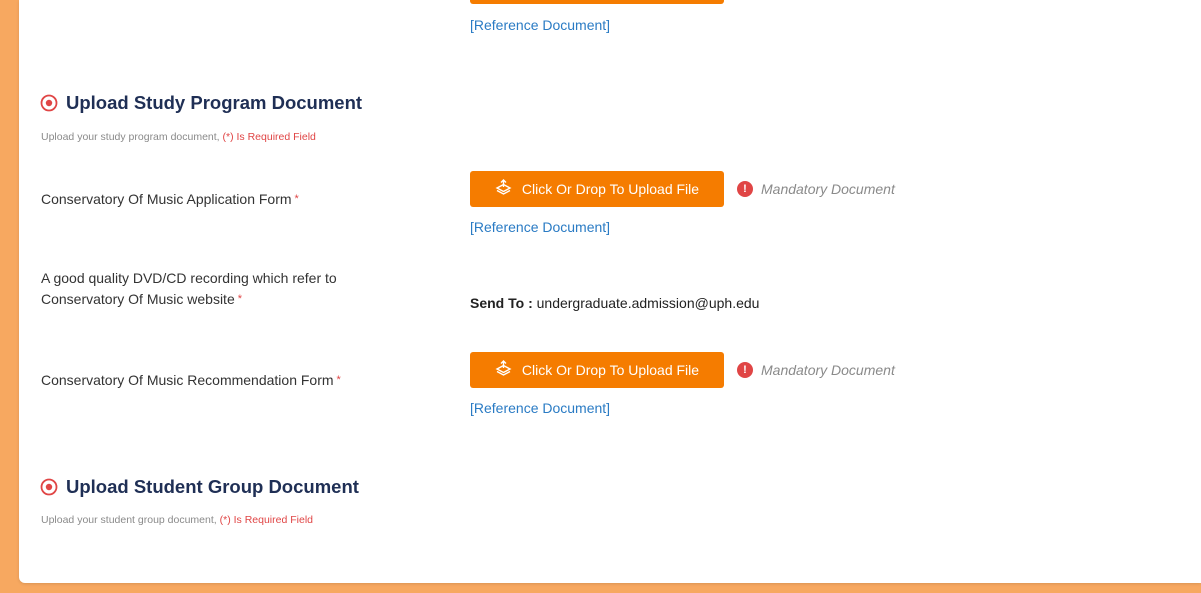 The height and width of the screenshot is (593, 1201). I want to click on application-reference-document-link: [Reference Document], so click(540, 227).